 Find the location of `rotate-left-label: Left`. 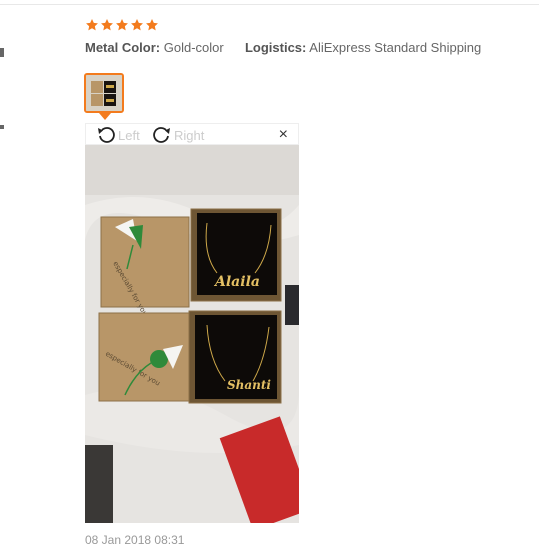

rotate-left-label: Left is located at coordinates (129, 135).